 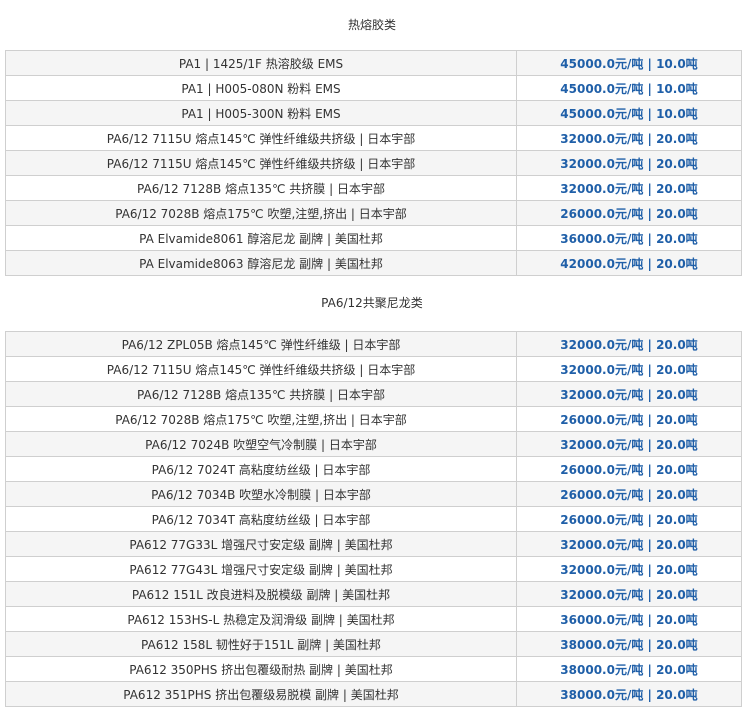 What do you see at coordinates (261, 263) in the screenshot?
I see `product-name-cell: PA Elvamide8063 醇溶尼龙 副牌 | 美国杜邦` at bounding box center [261, 263].